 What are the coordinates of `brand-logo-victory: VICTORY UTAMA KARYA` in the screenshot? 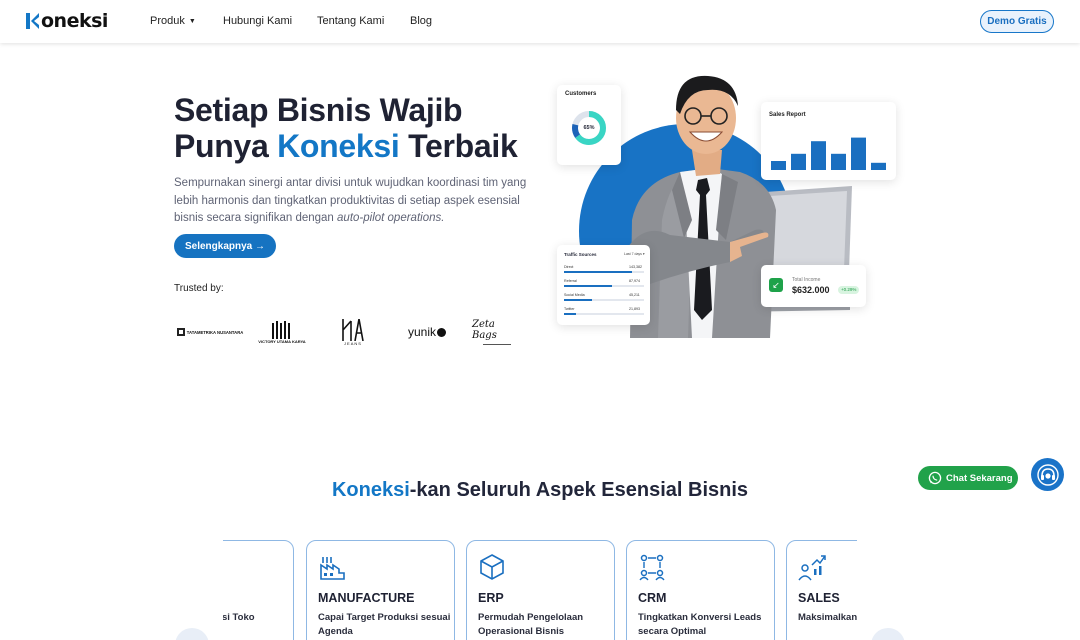 It's located at (282, 332).